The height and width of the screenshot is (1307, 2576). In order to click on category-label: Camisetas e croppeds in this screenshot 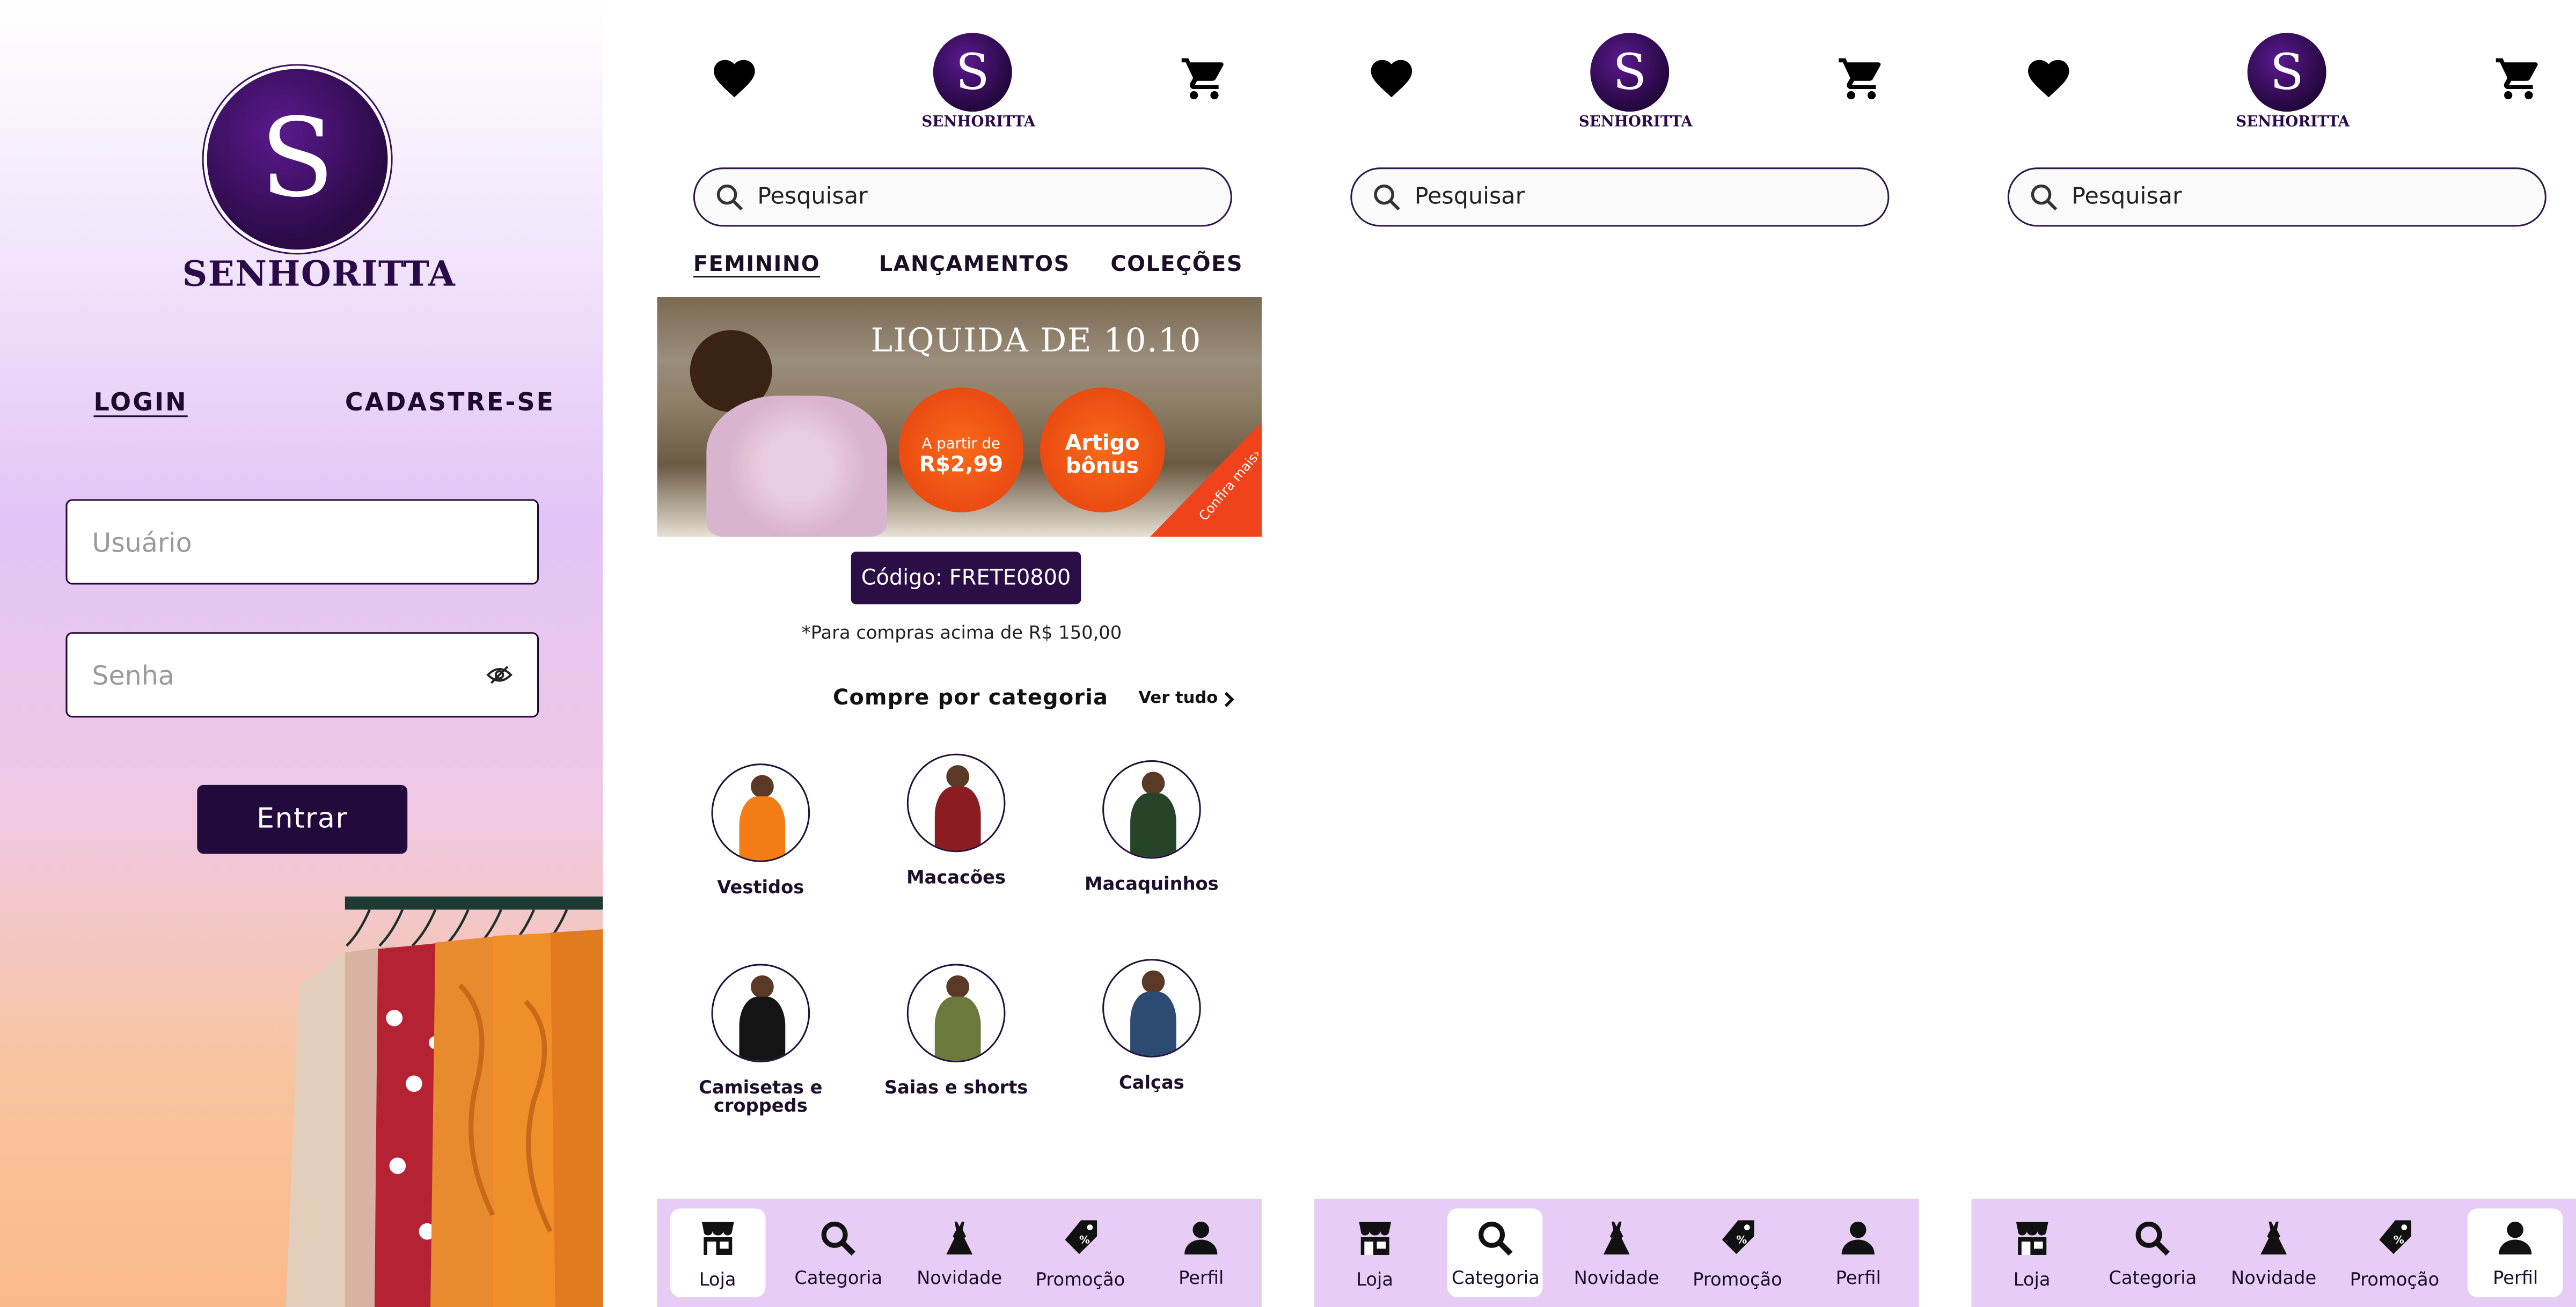, I will do `click(761, 1097)`.